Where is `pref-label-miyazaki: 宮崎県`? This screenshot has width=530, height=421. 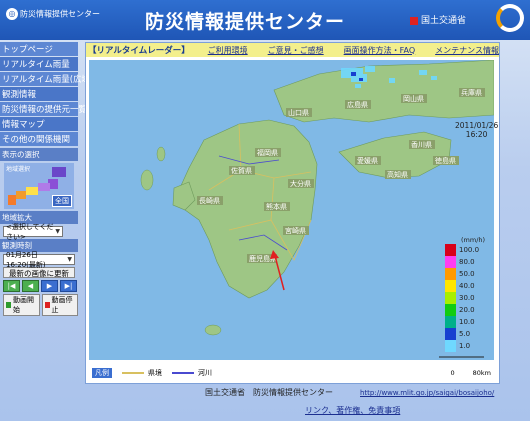 pref-label-miyazaki: 宮崎県 is located at coordinates (295, 230).